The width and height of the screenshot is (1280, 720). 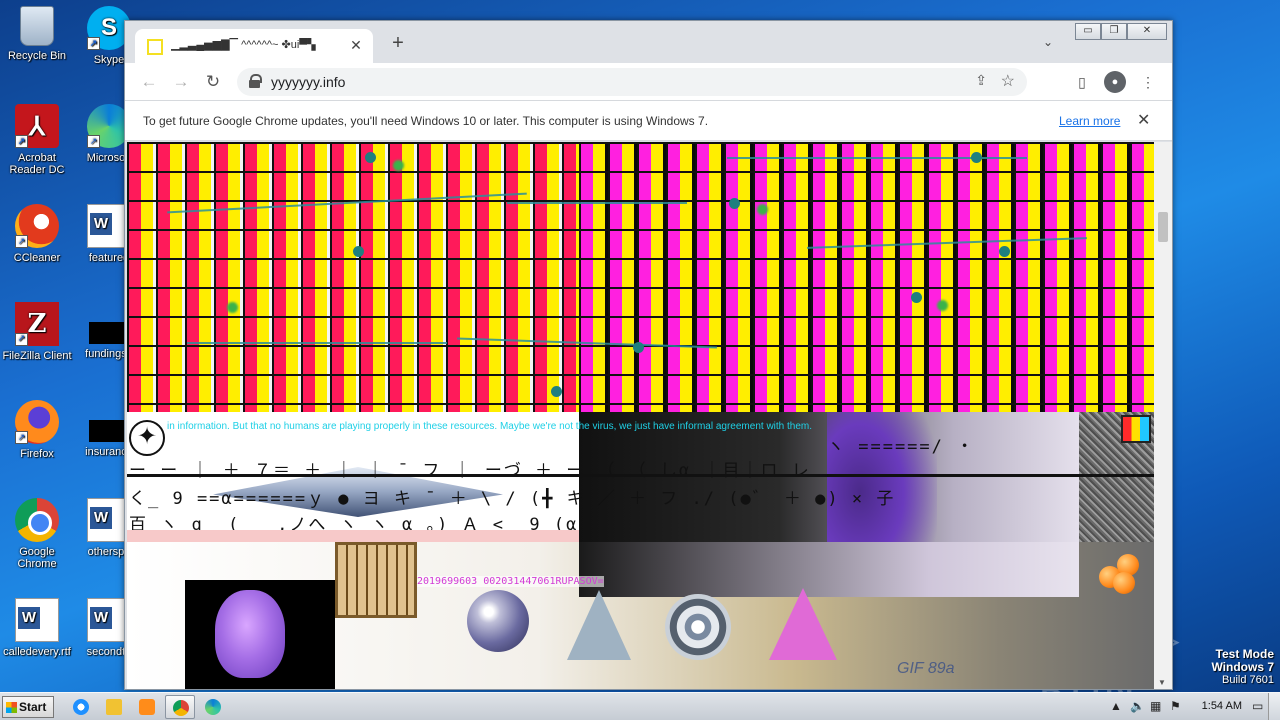 What do you see at coordinates (640, 706) in the screenshot?
I see `taskbar: Start ▲ 🔈 ▦ ⚑ 1:54 AM ▭` at bounding box center [640, 706].